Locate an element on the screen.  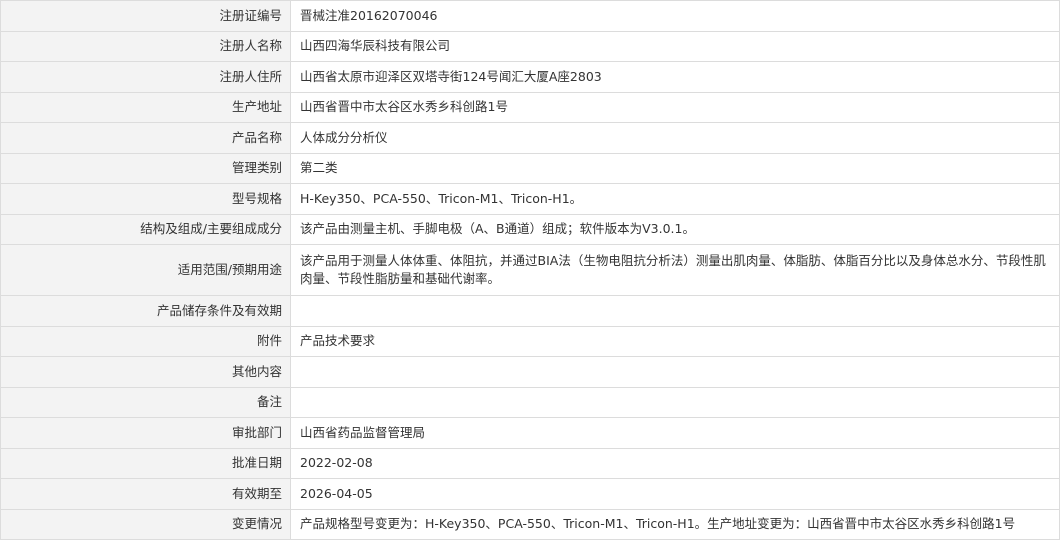
row-label-change-history: 变更情况 is located at coordinates (145, 524).